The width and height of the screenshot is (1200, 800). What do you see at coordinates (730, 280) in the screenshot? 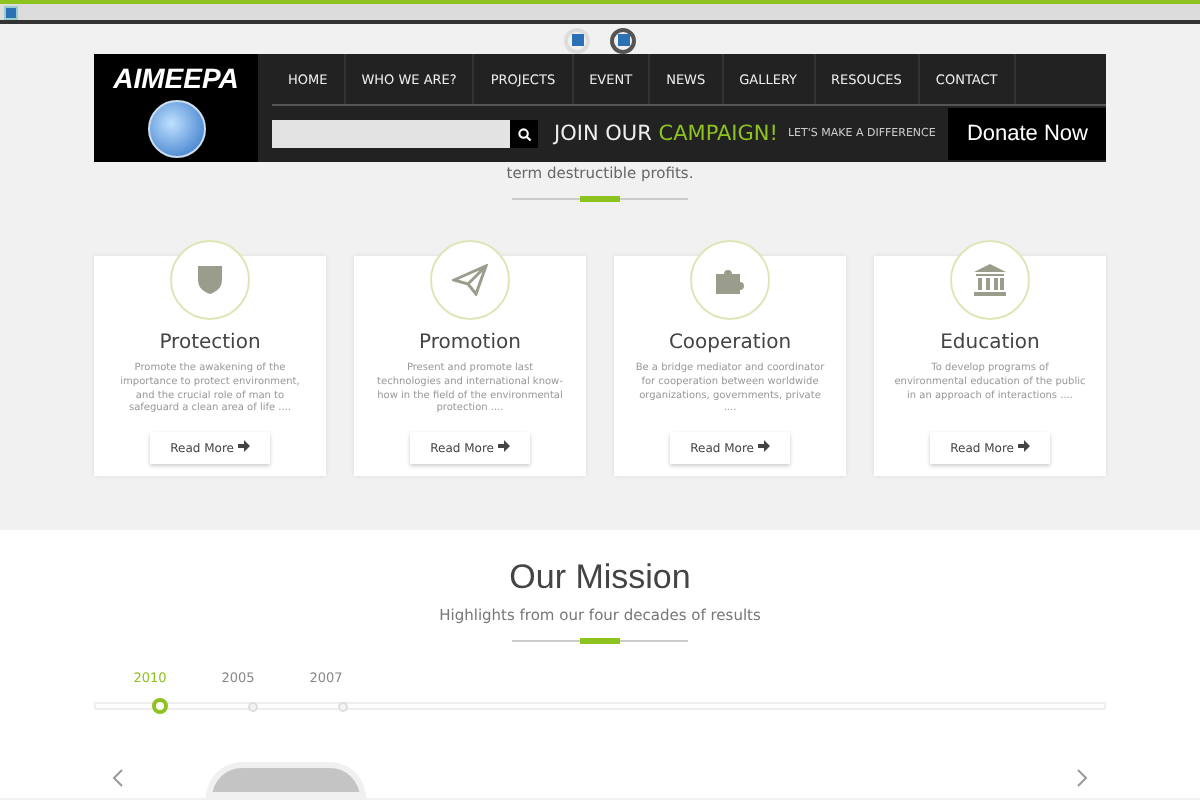
I see `puzzle-piece-icon` at bounding box center [730, 280].